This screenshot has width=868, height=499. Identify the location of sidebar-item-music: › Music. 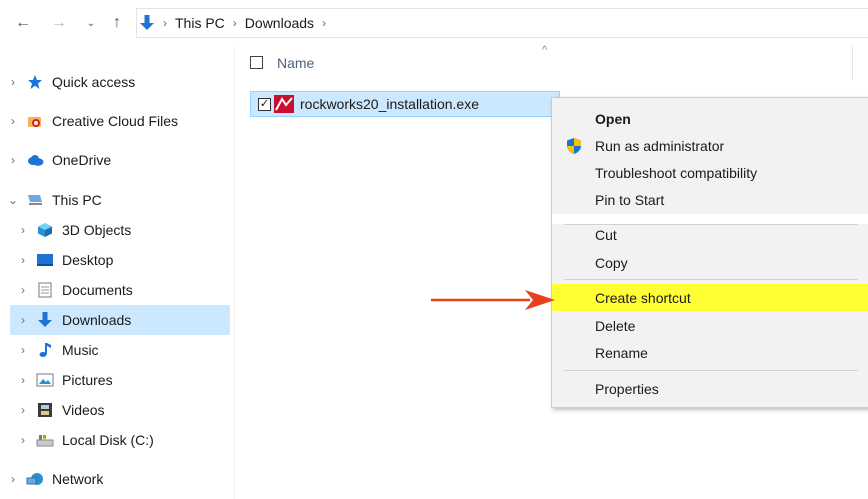
(123, 350).